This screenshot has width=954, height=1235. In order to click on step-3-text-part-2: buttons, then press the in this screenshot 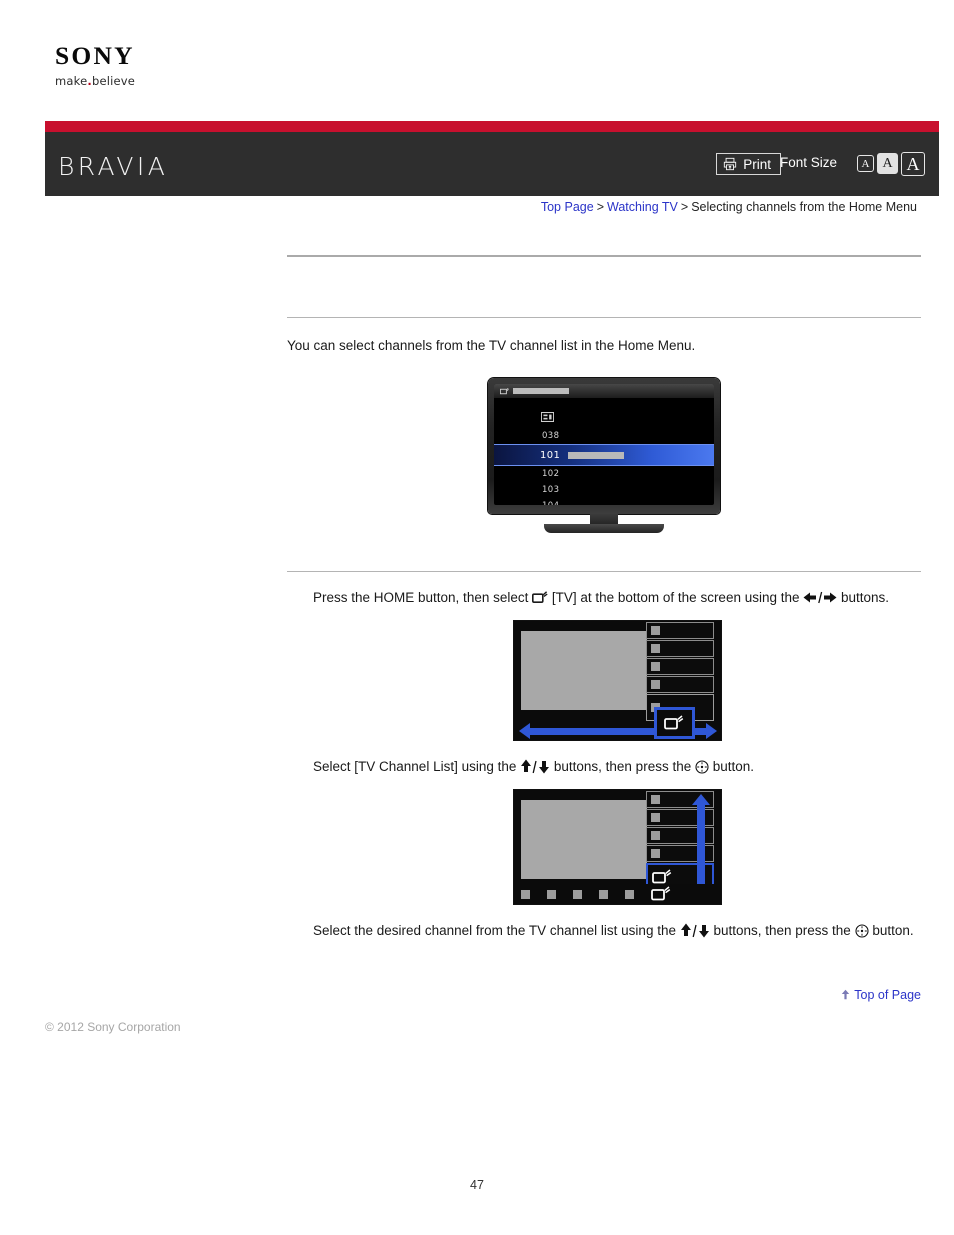, I will do `click(782, 931)`.